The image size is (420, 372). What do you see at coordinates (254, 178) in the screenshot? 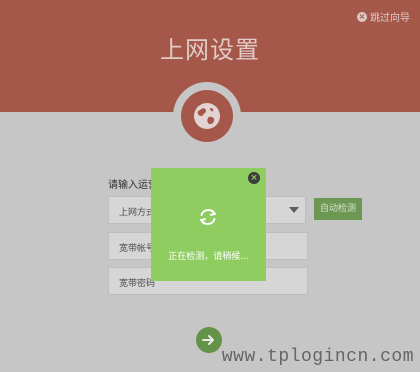
I see `close-icon: ×` at bounding box center [254, 178].